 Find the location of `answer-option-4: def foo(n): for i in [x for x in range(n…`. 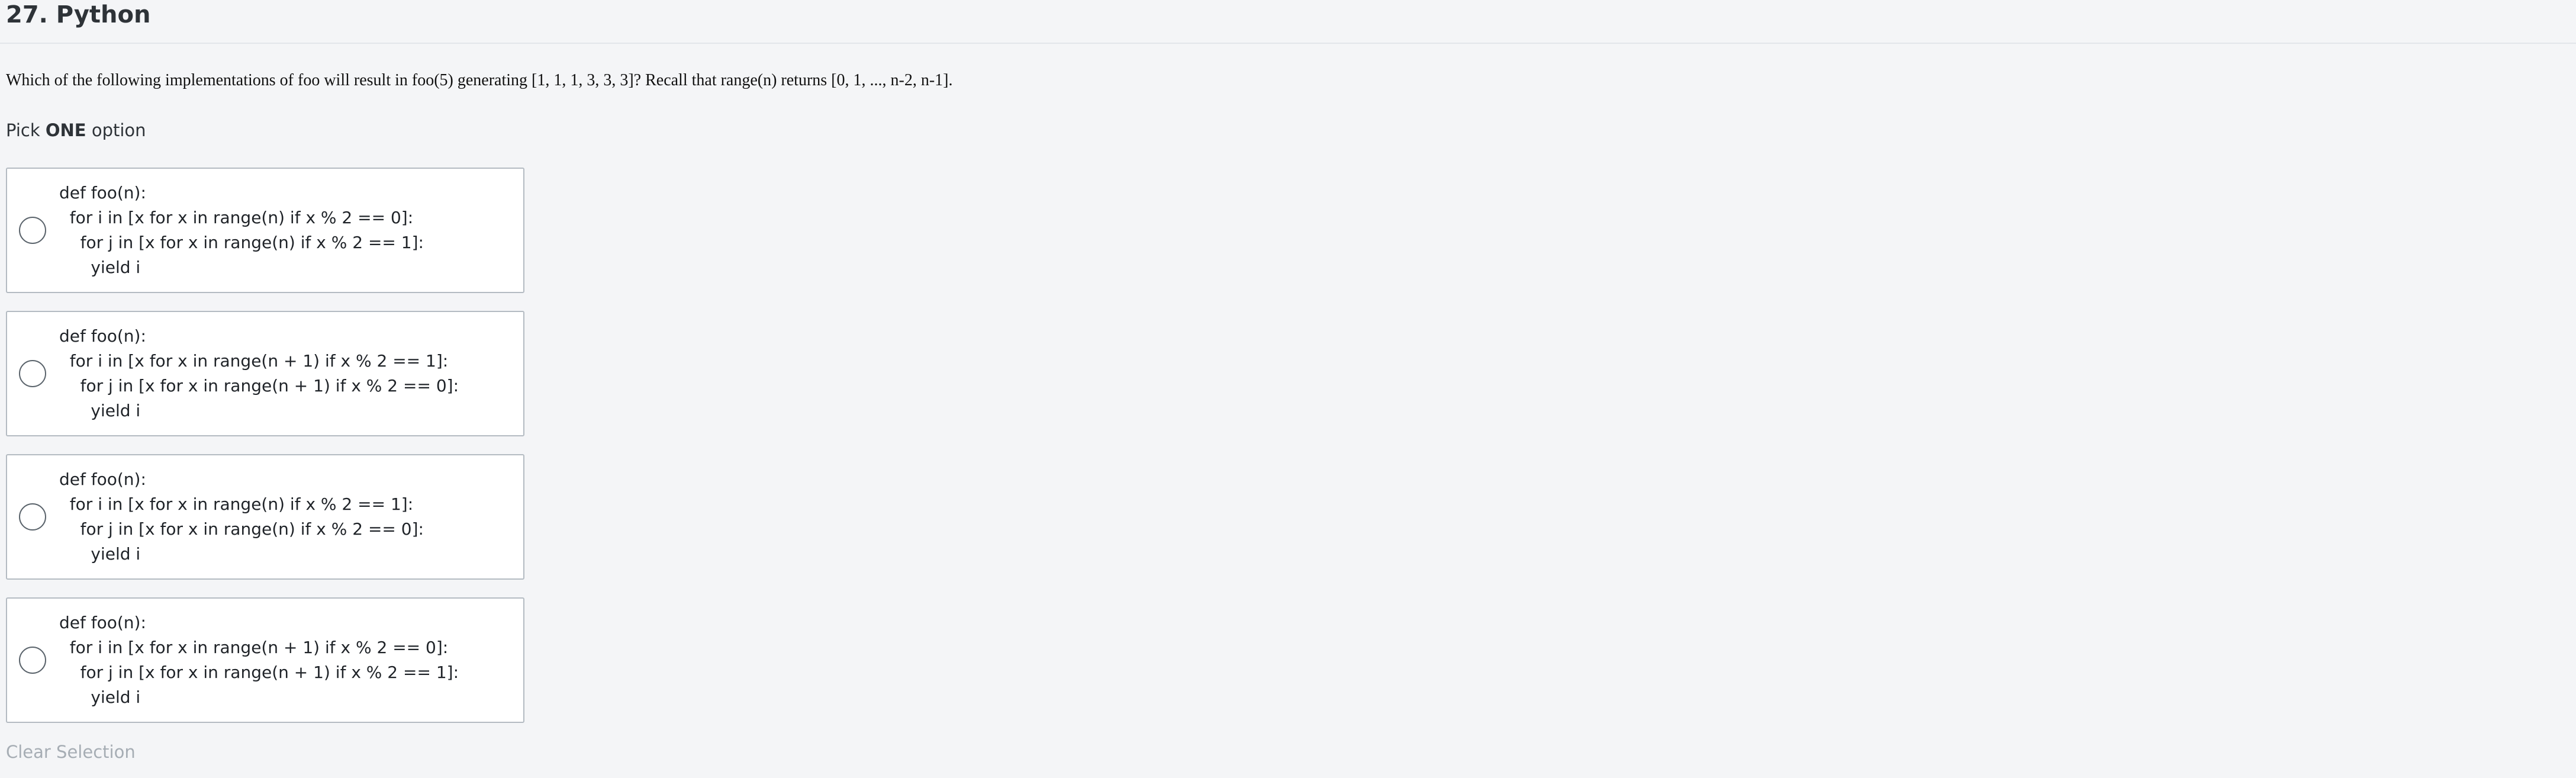

answer-option-4: def foo(n): for i in [x for x in range(n… is located at coordinates (265, 660).